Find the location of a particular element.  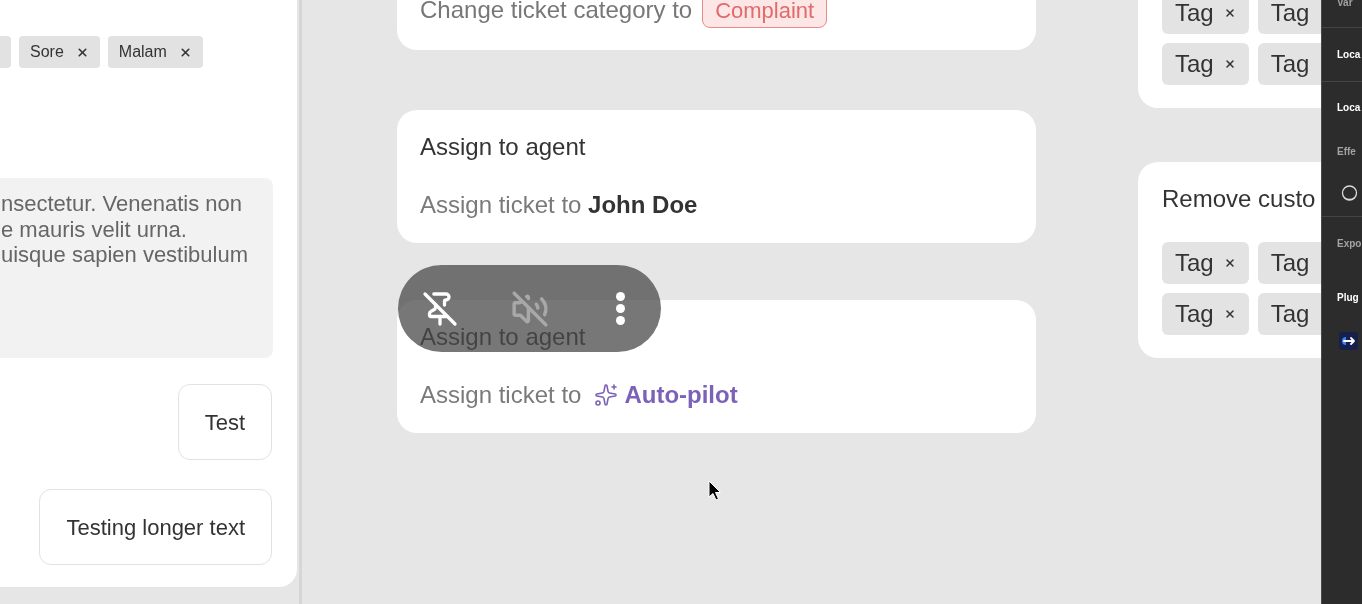

tag-label: Malam is located at coordinates (142, 52).